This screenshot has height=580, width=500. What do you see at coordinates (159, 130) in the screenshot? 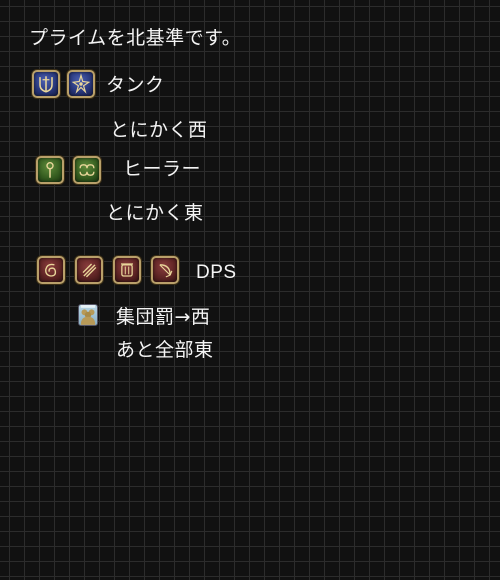
I see `tank-note: とにかく西` at bounding box center [159, 130].